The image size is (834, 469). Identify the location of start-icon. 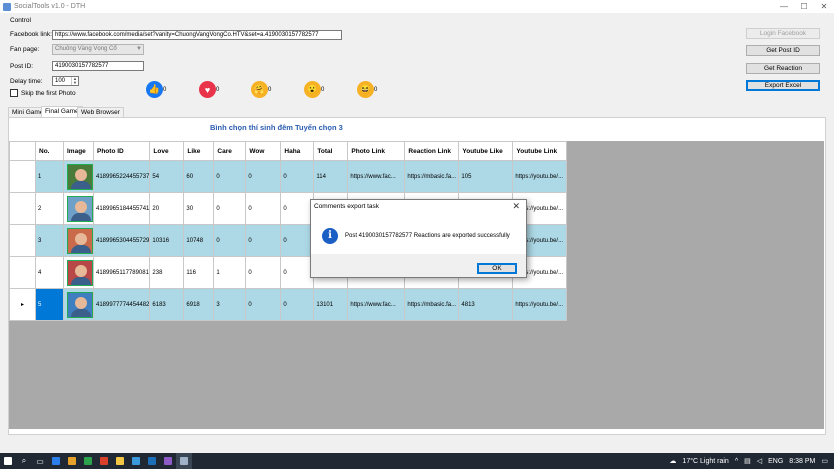
(8, 461).